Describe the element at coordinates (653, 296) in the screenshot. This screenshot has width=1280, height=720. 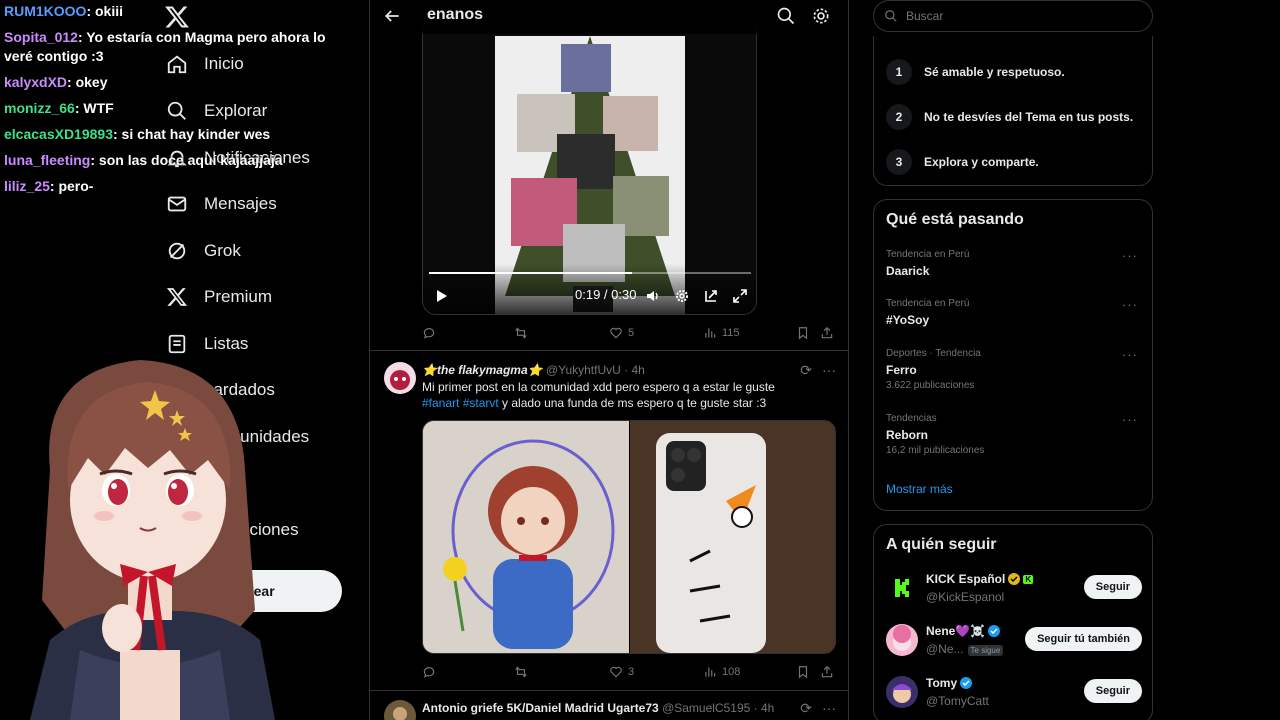
I see `volume-icon` at that location.